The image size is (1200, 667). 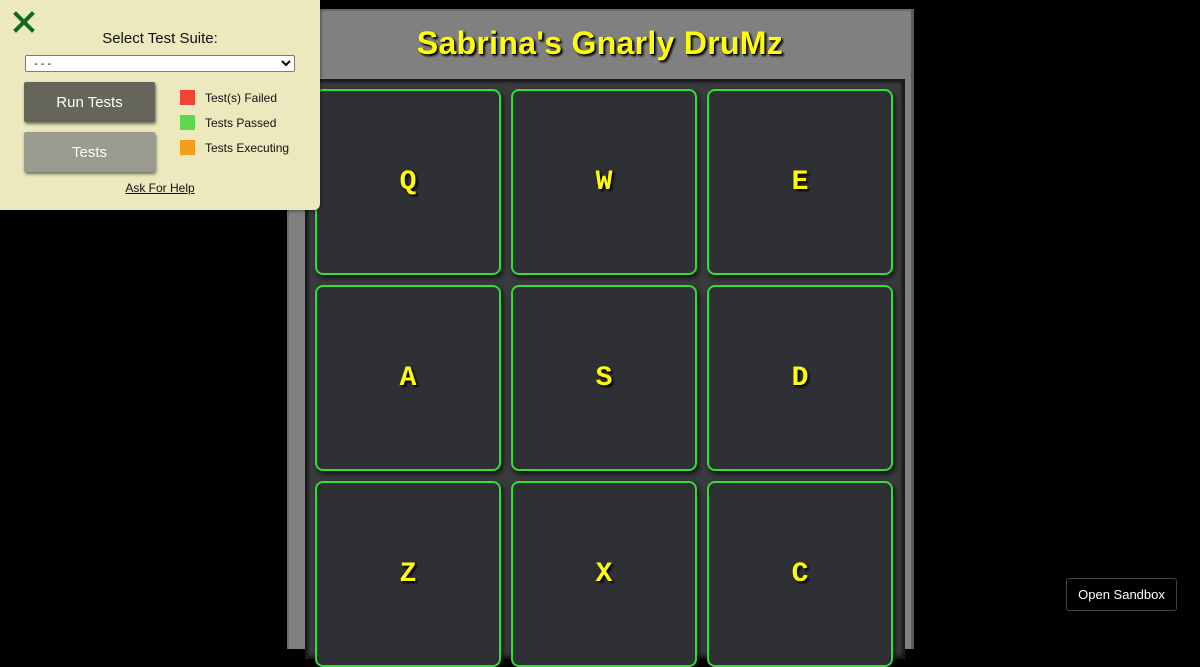 I want to click on pad-key-label: A, so click(x=408, y=378).